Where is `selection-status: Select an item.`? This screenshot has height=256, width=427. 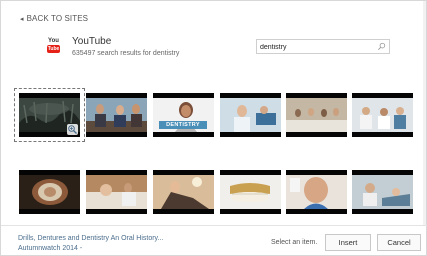 selection-status: Select an item. is located at coordinates (294, 242).